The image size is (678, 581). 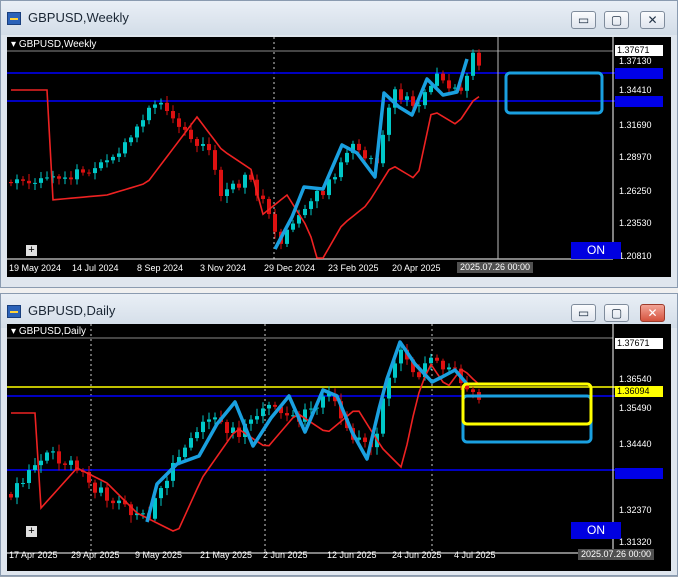 What do you see at coordinates (78, 17) in the screenshot?
I see `weekly-window-title: GBPUSD,Weekly` at bounding box center [78, 17].